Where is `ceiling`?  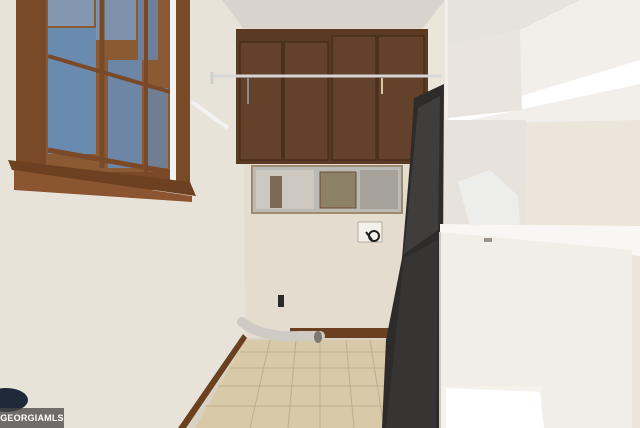
ceiling is located at coordinates (333, 14).